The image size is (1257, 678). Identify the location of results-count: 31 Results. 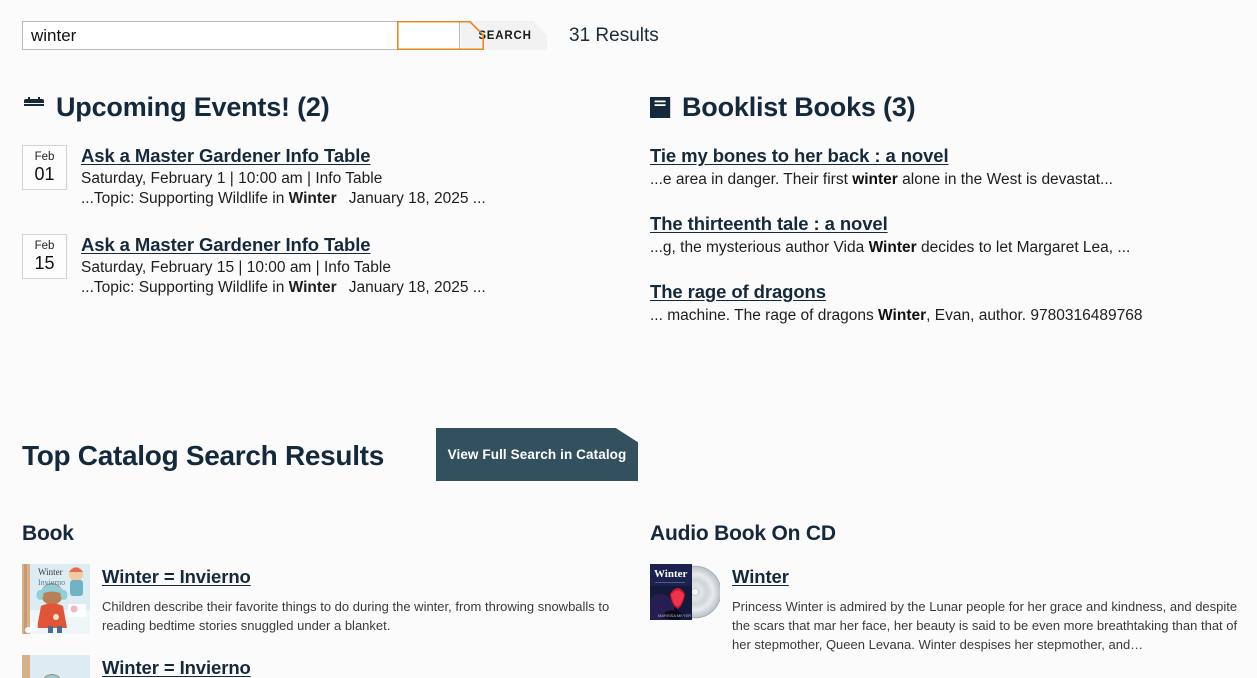
(614, 35).